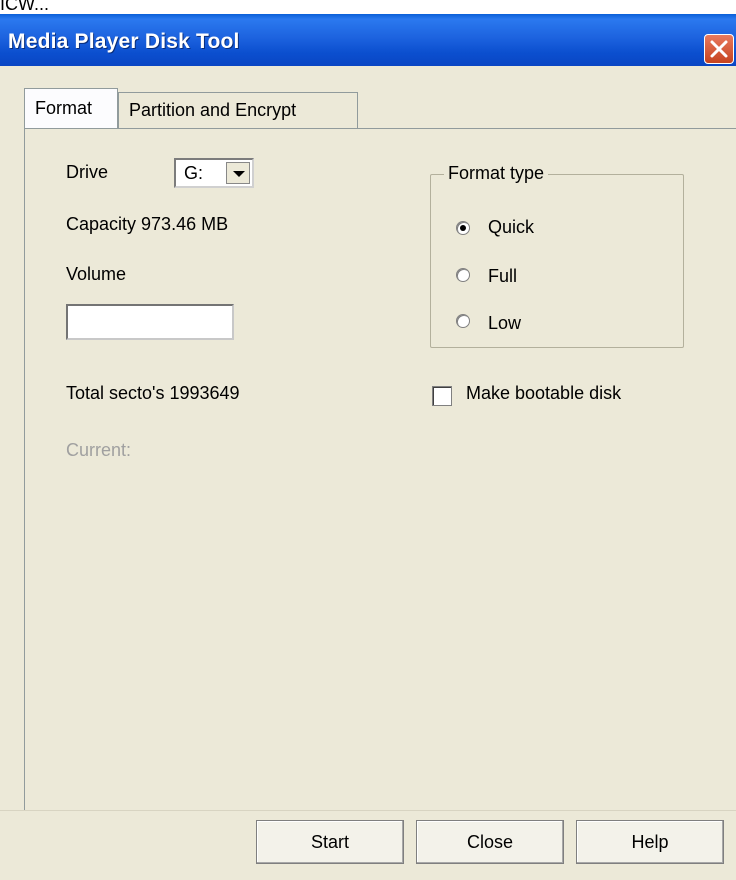 Image resolution: width=736 pixels, height=880 pixels. Describe the element at coordinates (150, 322) in the screenshot. I see `volume-input` at that location.